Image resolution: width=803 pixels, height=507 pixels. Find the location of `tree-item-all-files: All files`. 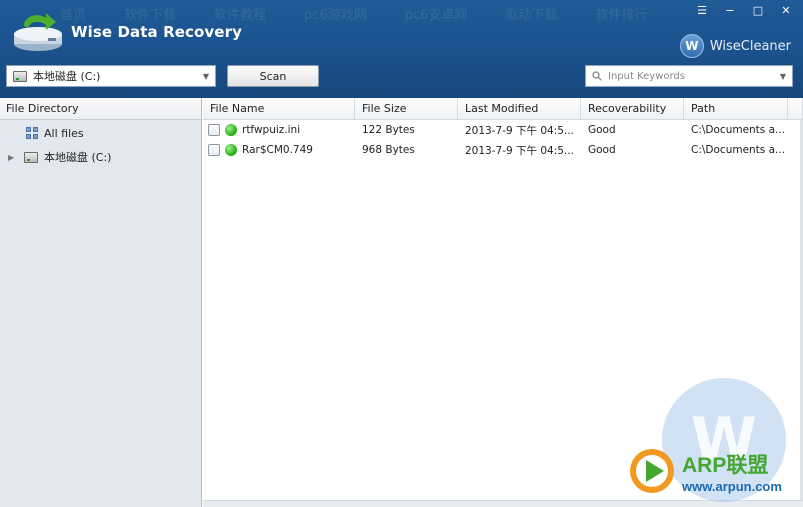

tree-item-all-files: All files is located at coordinates (100, 133).